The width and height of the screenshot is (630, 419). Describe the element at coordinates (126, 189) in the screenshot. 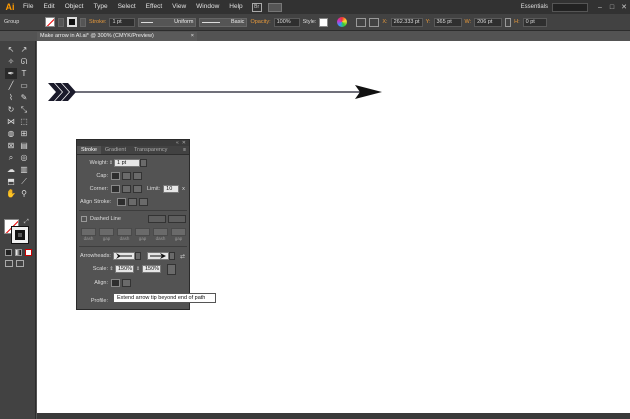

I see `round-join-button` at that location.